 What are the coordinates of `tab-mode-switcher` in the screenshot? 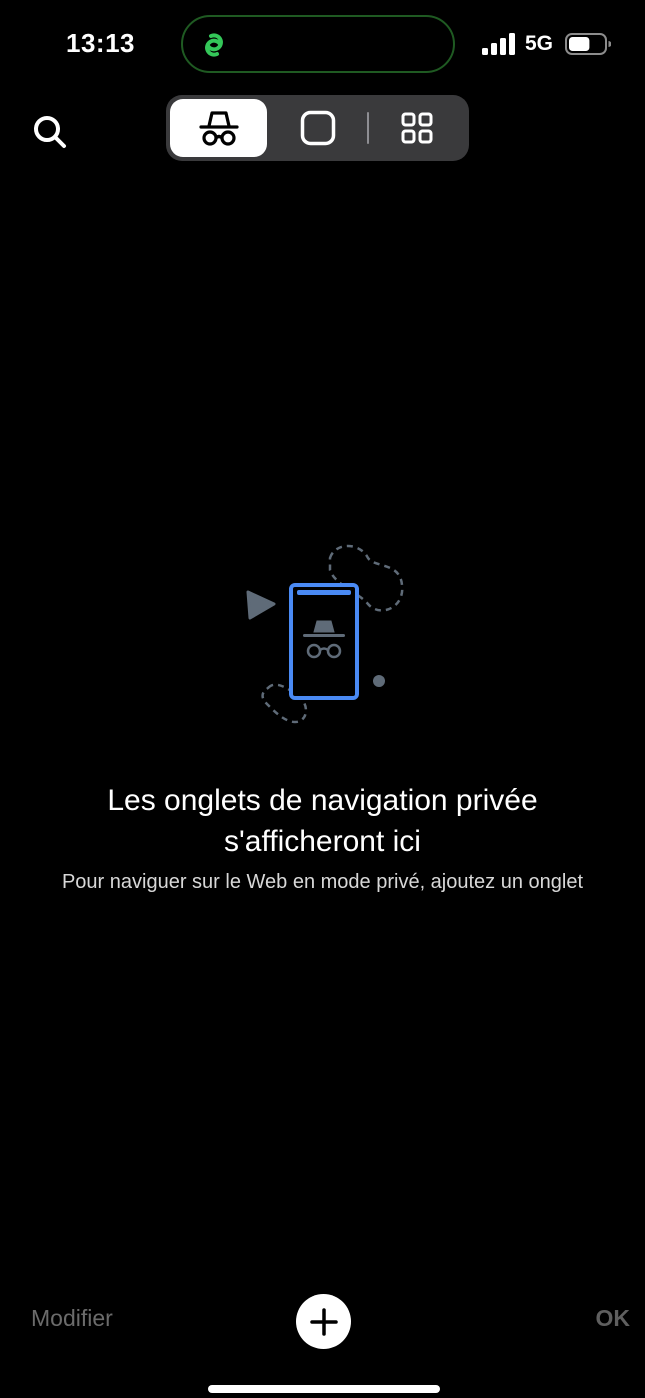 It's located at (317, 128).